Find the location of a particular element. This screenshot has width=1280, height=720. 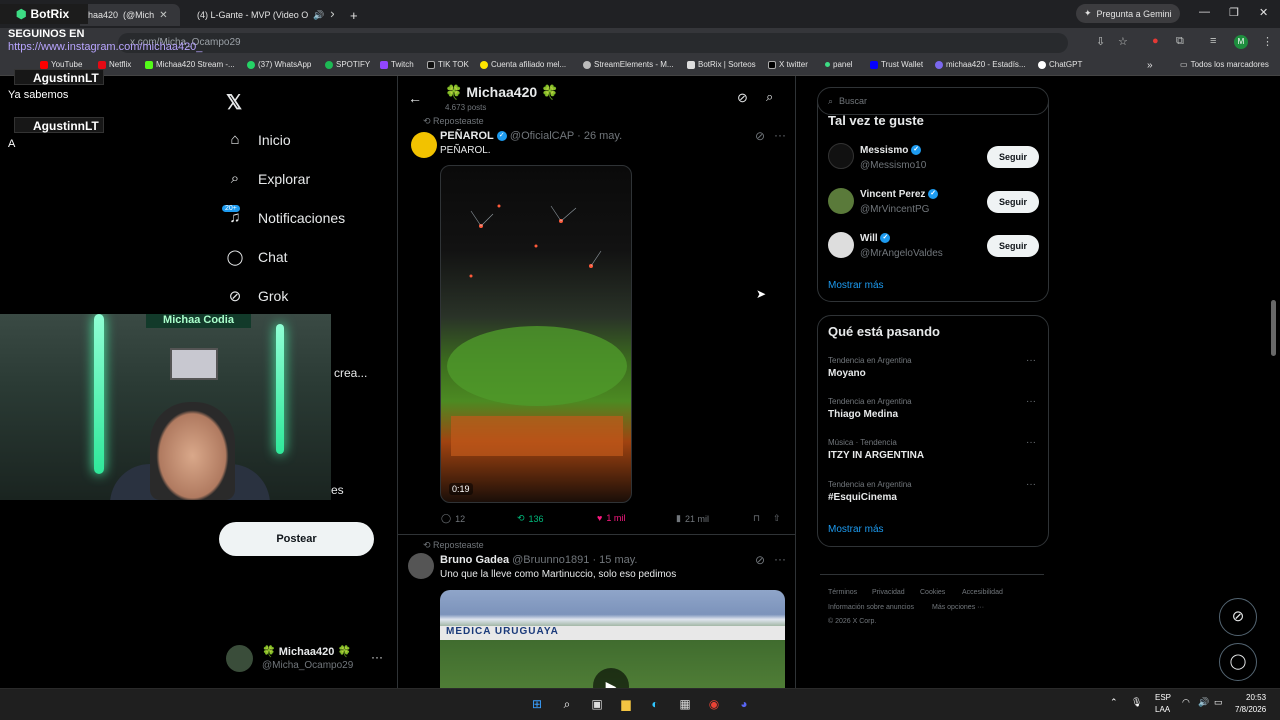

star-icon: ☆ is located at coordinates (1123, 41).